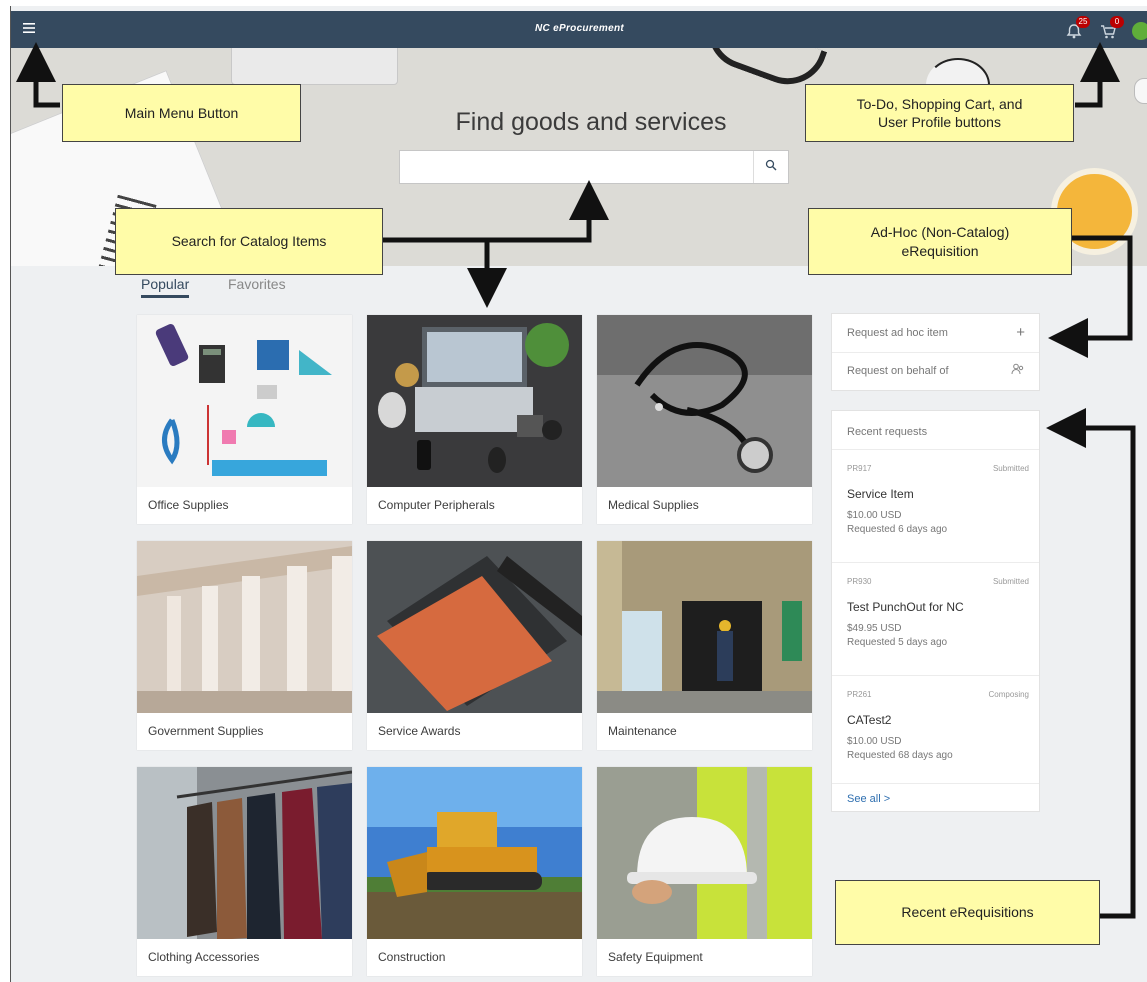 This screenshot has width=1147, height=982. What do you see at coordinates (573, 3) in the screenshot?
I see `top-crop` at bounding box center [573, 3].